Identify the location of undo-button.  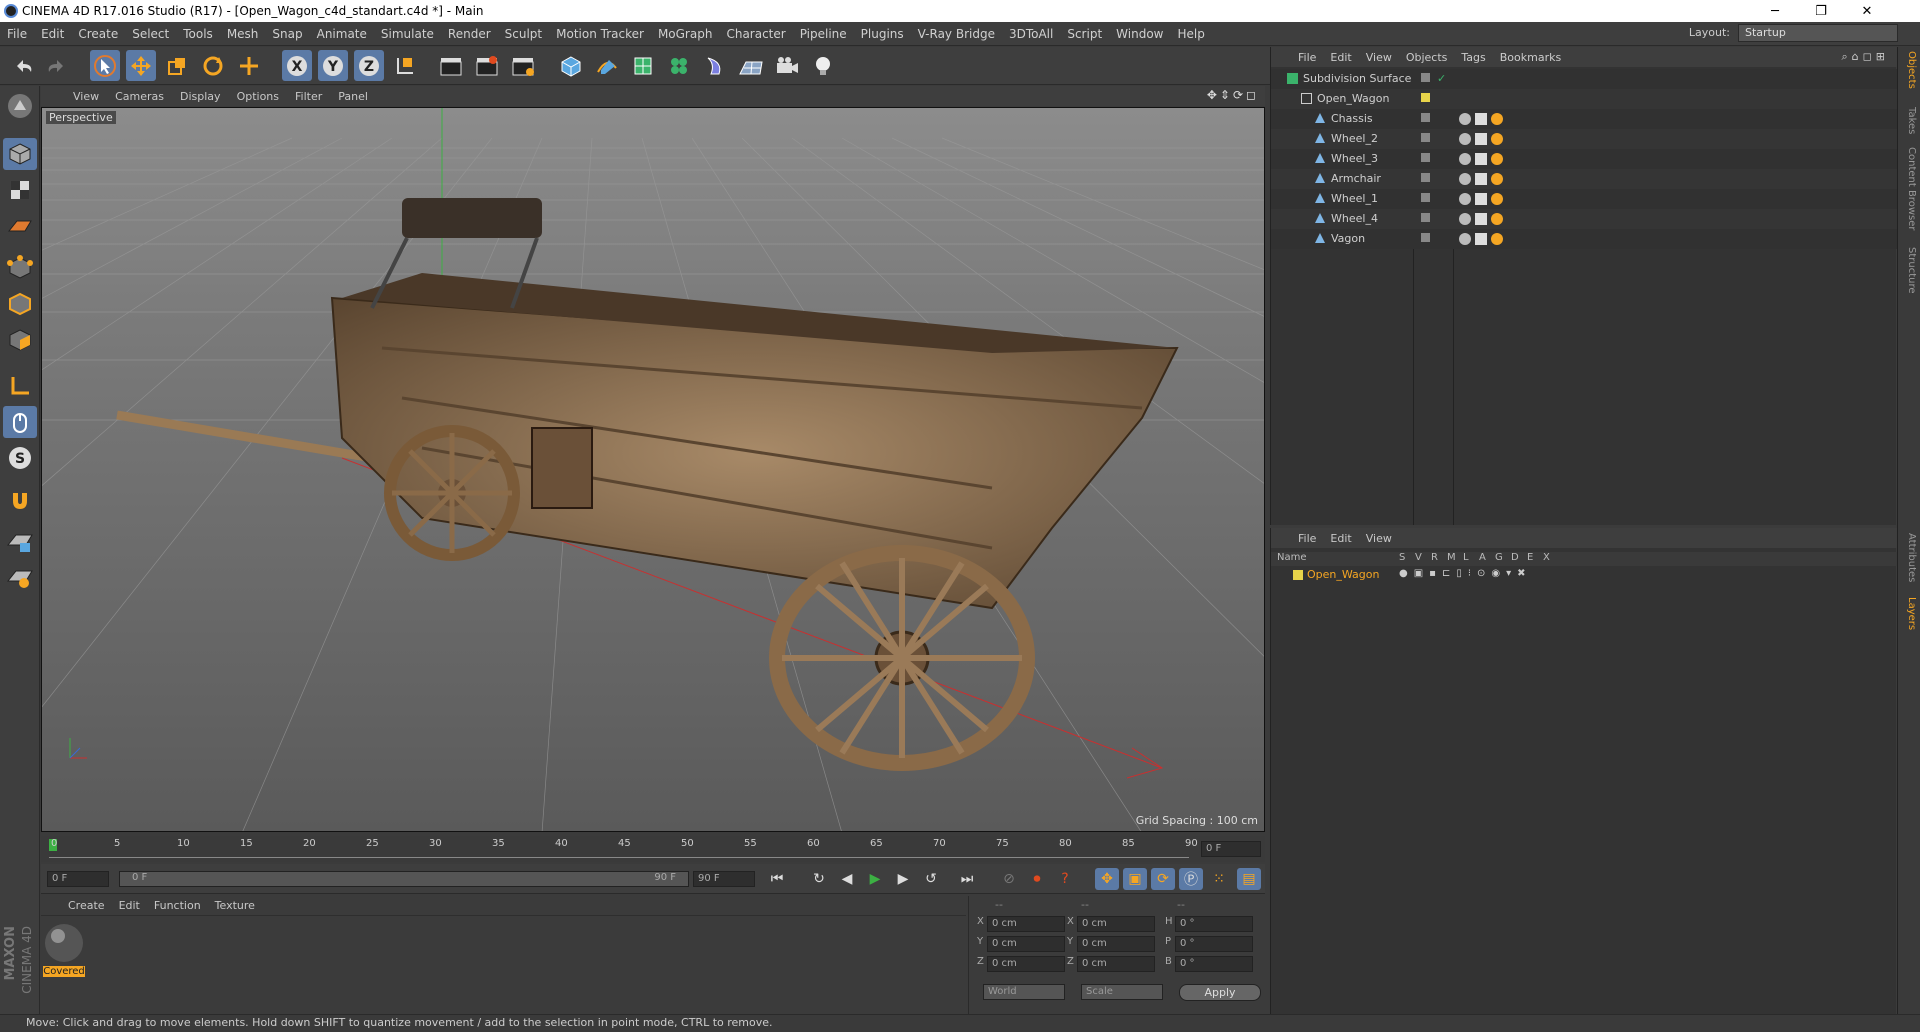
(23, 65).